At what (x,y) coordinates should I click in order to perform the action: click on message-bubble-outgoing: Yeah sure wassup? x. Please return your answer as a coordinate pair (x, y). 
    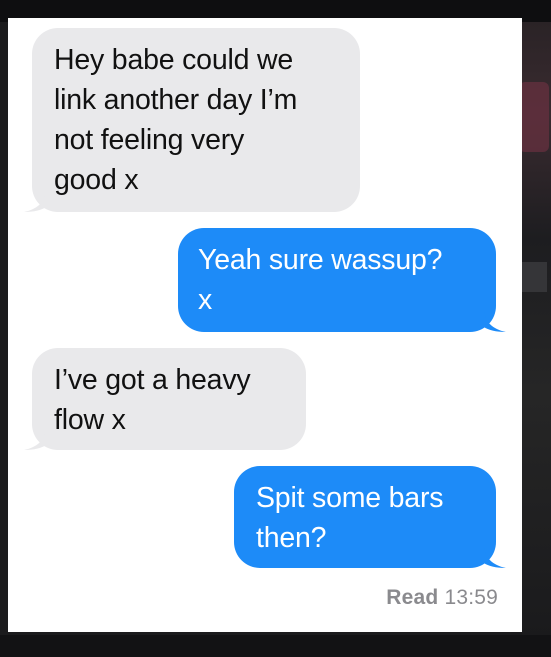
    Looking at the image, I should click on (342, 280).